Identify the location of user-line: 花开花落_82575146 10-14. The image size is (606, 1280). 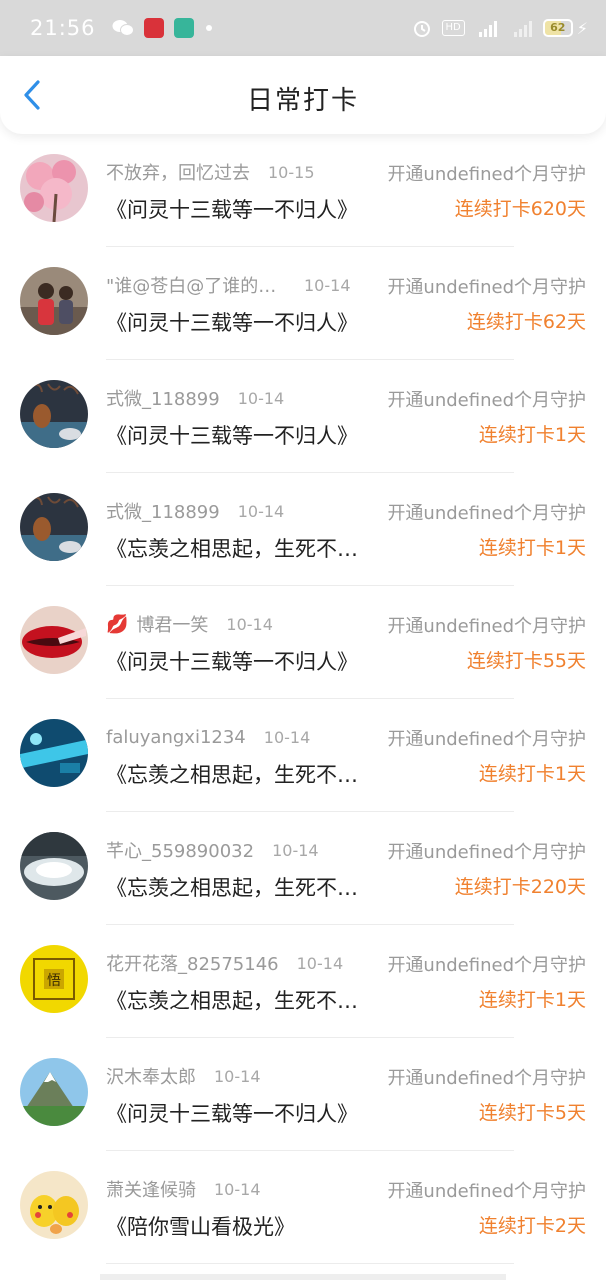
(225, 963).